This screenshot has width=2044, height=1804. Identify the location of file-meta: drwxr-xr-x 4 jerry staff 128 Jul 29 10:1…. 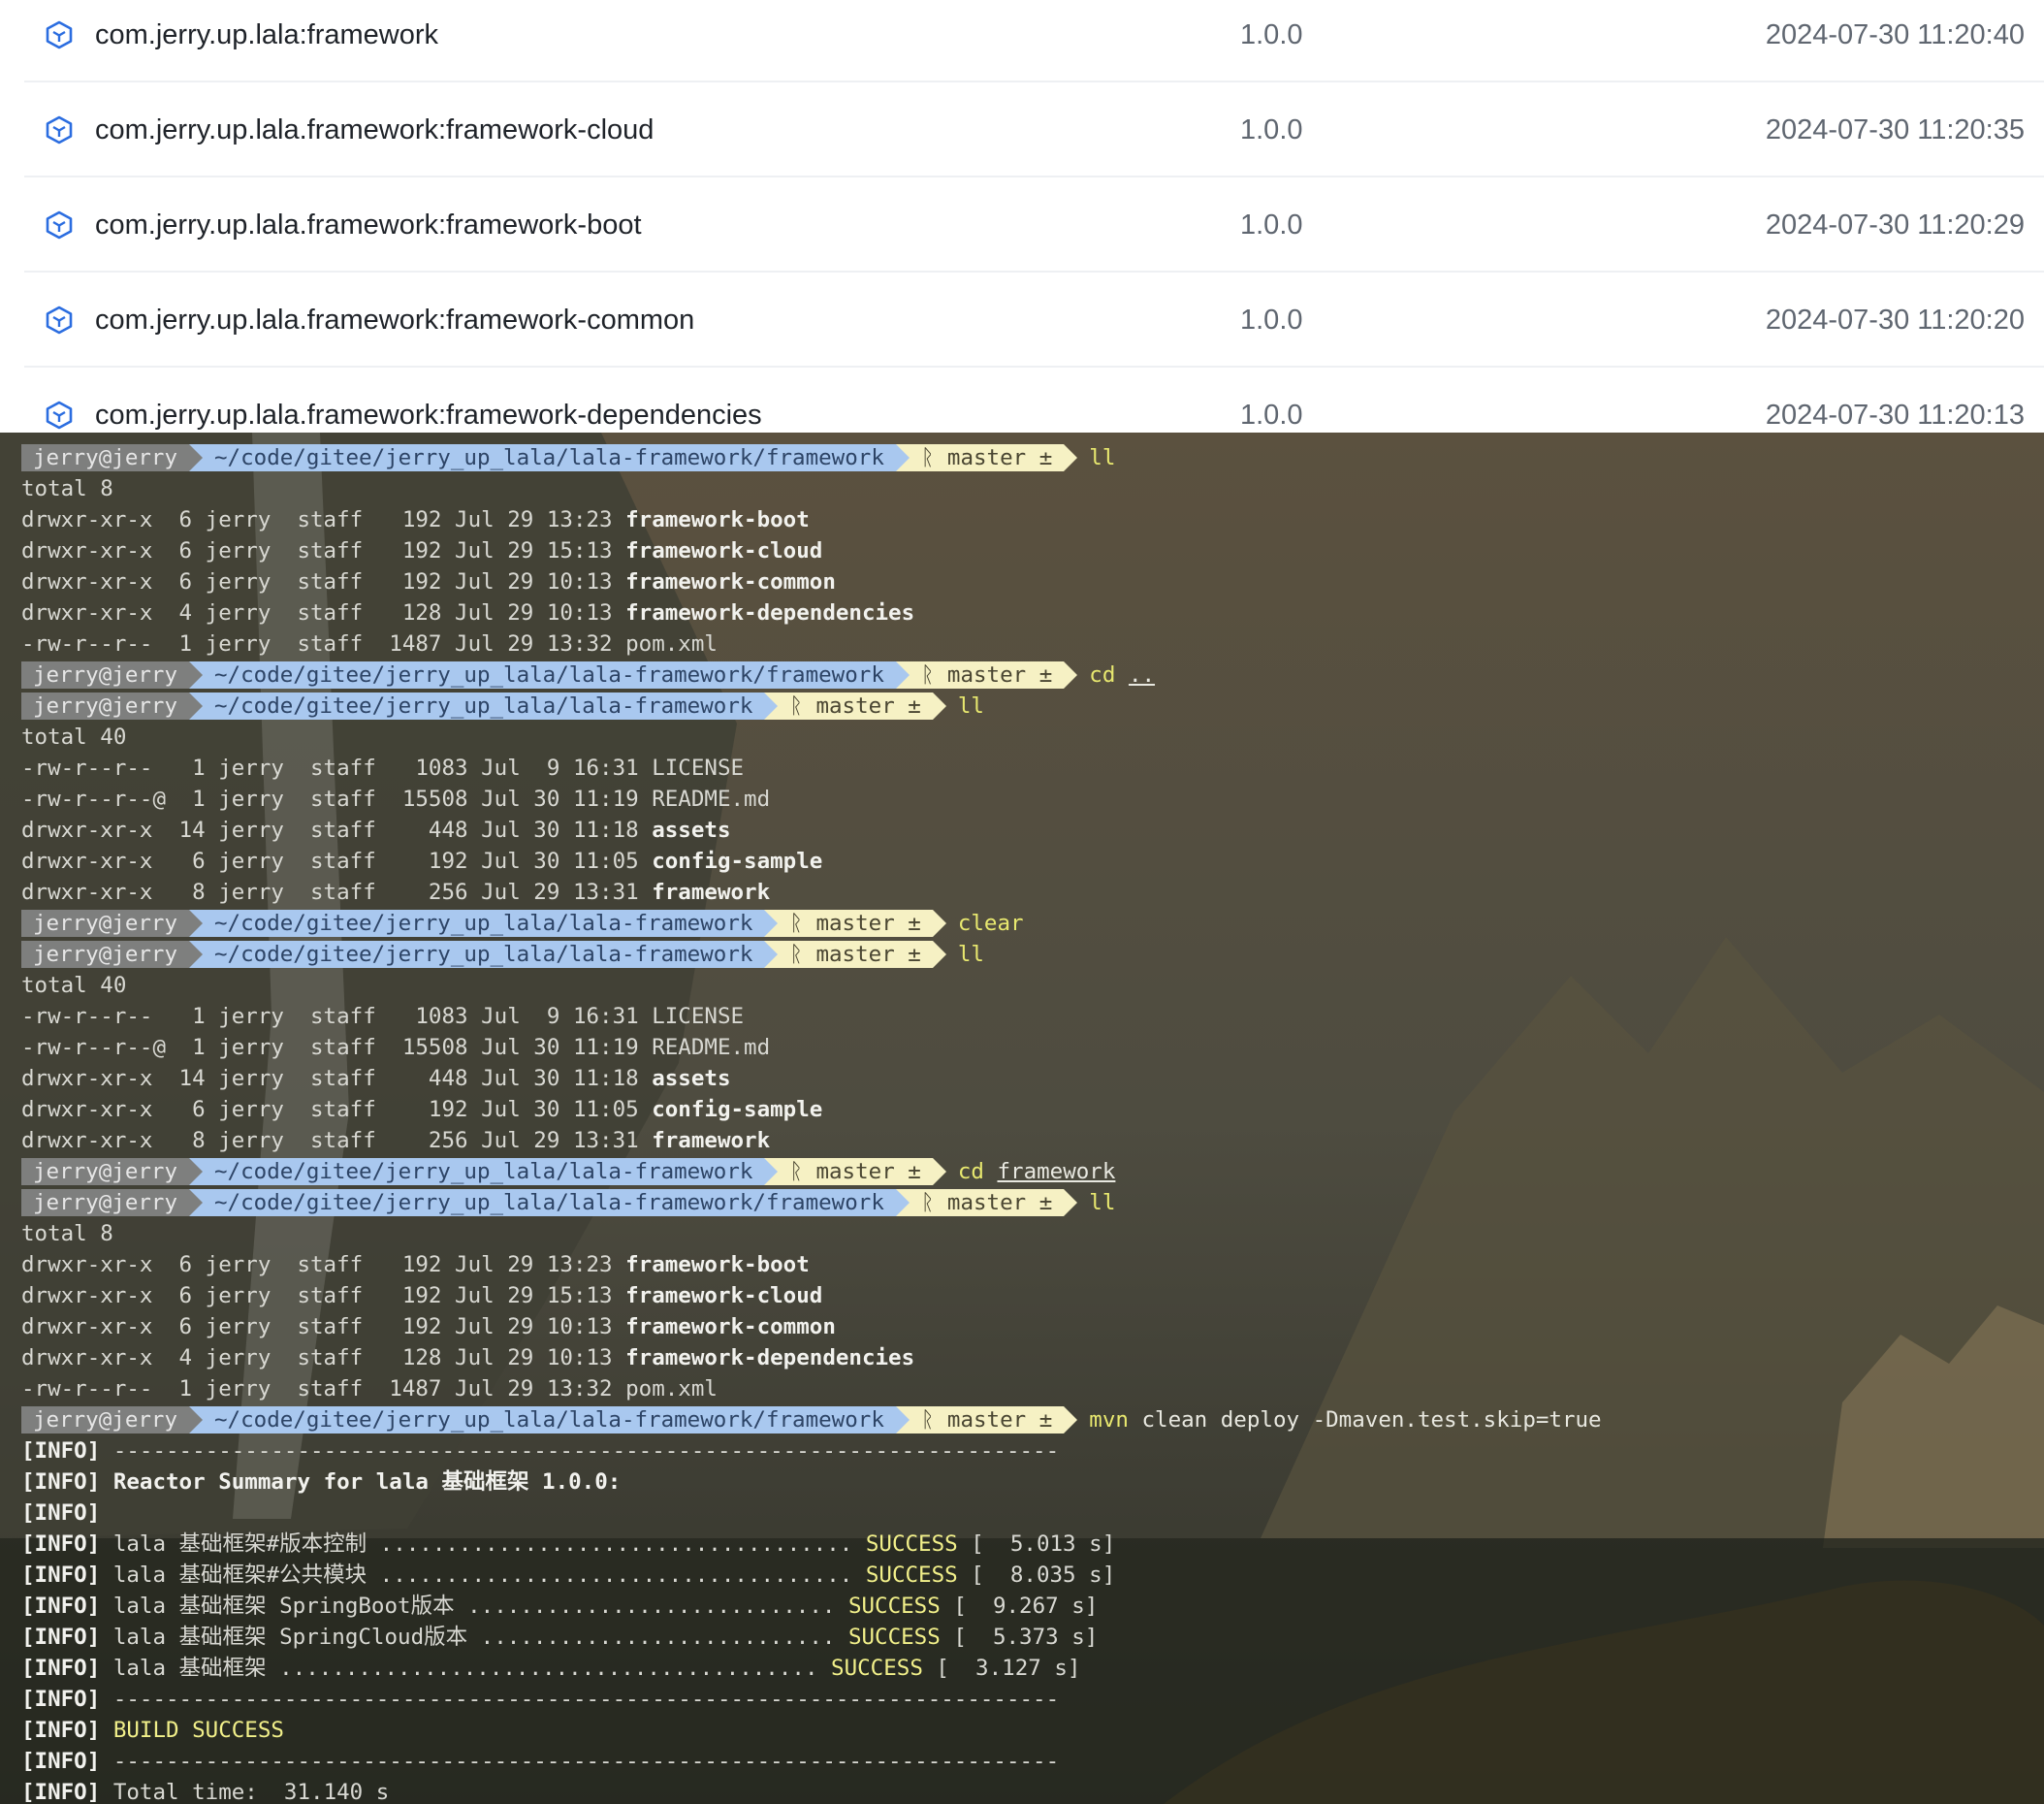
(323, 1357).